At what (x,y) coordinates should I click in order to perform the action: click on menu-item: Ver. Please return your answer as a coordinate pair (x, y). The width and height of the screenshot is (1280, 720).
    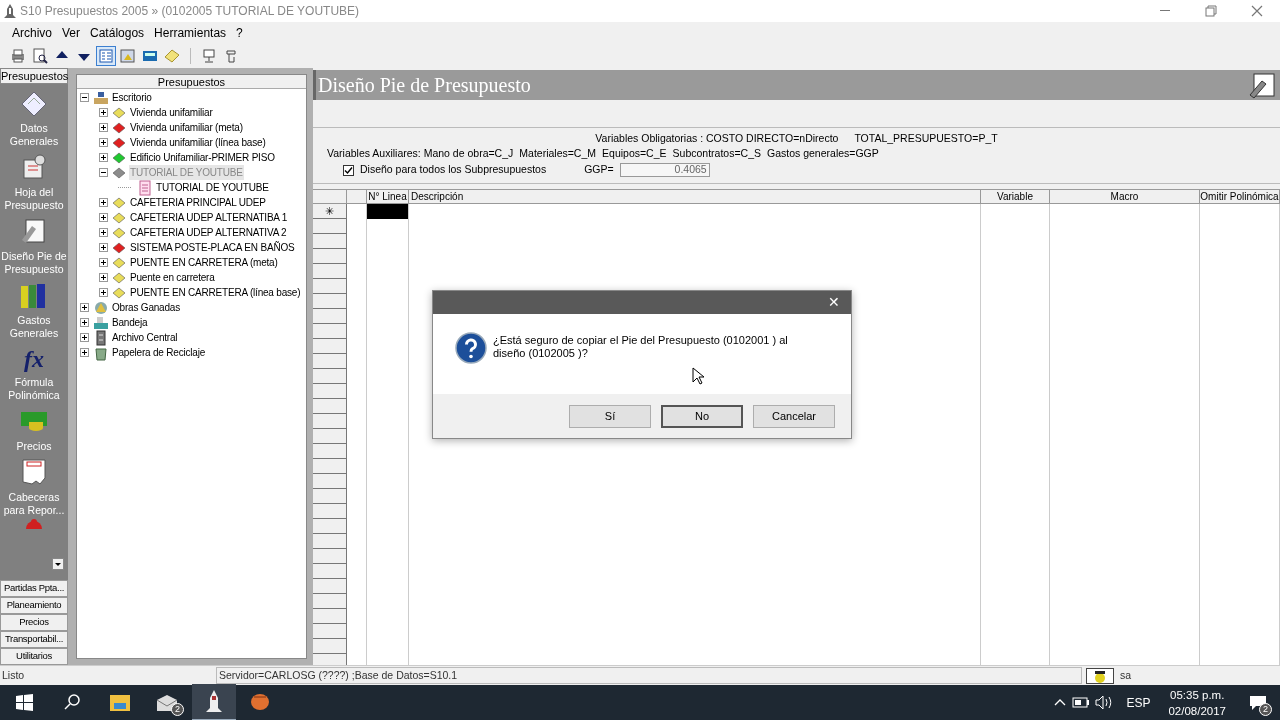
    Looking at the image, I should click on (71, 33).